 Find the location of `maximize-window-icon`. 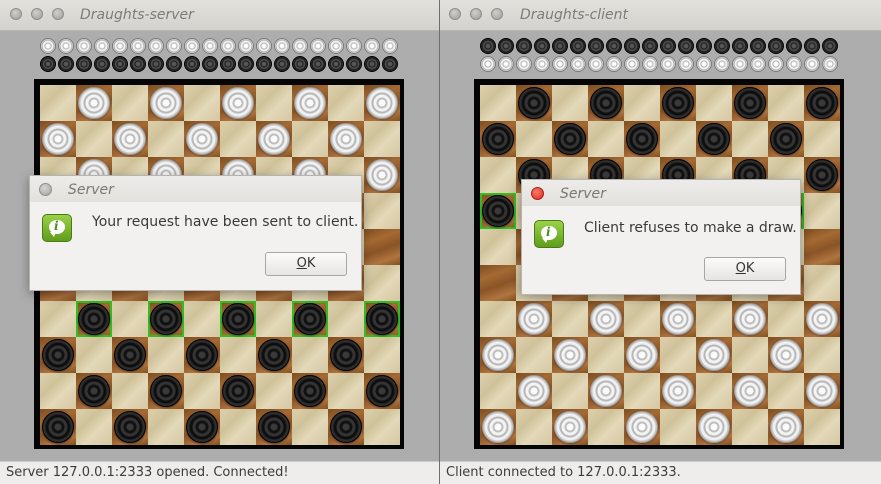

maximize-window-icon is located at coordinates (58, 14).